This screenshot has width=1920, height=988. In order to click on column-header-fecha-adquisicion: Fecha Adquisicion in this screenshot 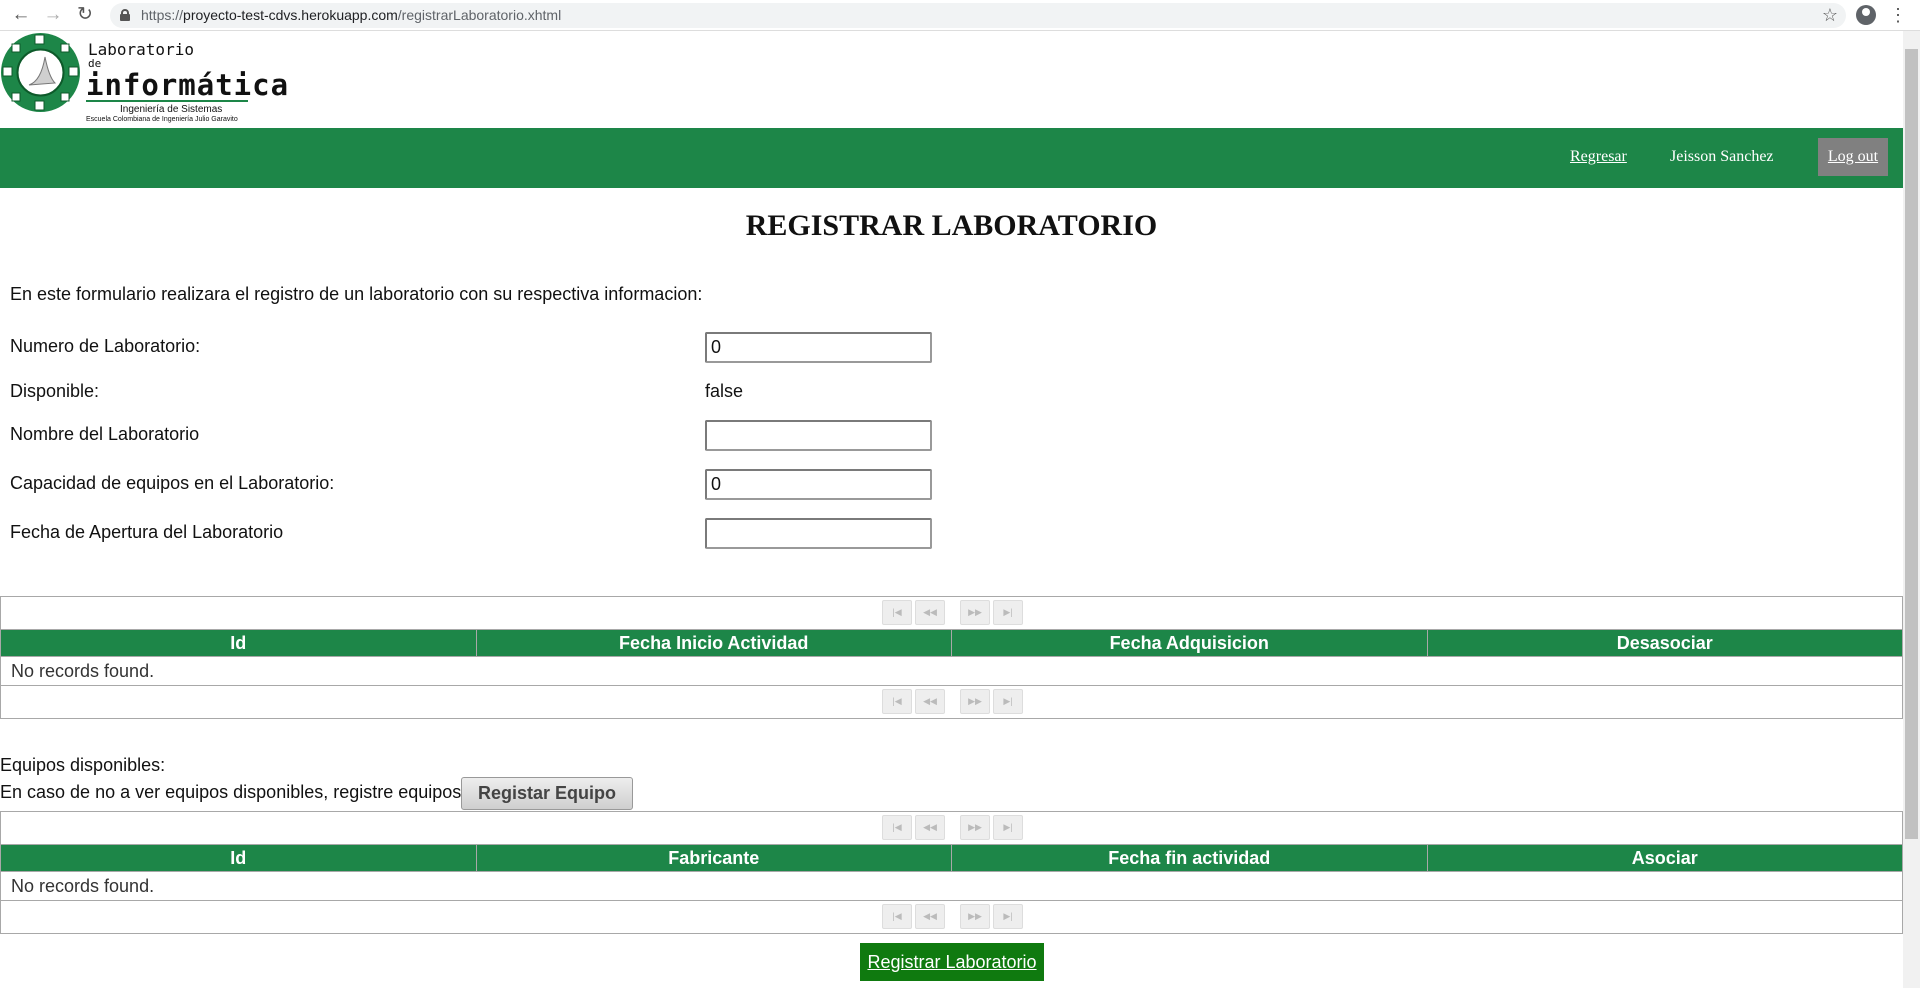, I will do `click(1190, 643)`.